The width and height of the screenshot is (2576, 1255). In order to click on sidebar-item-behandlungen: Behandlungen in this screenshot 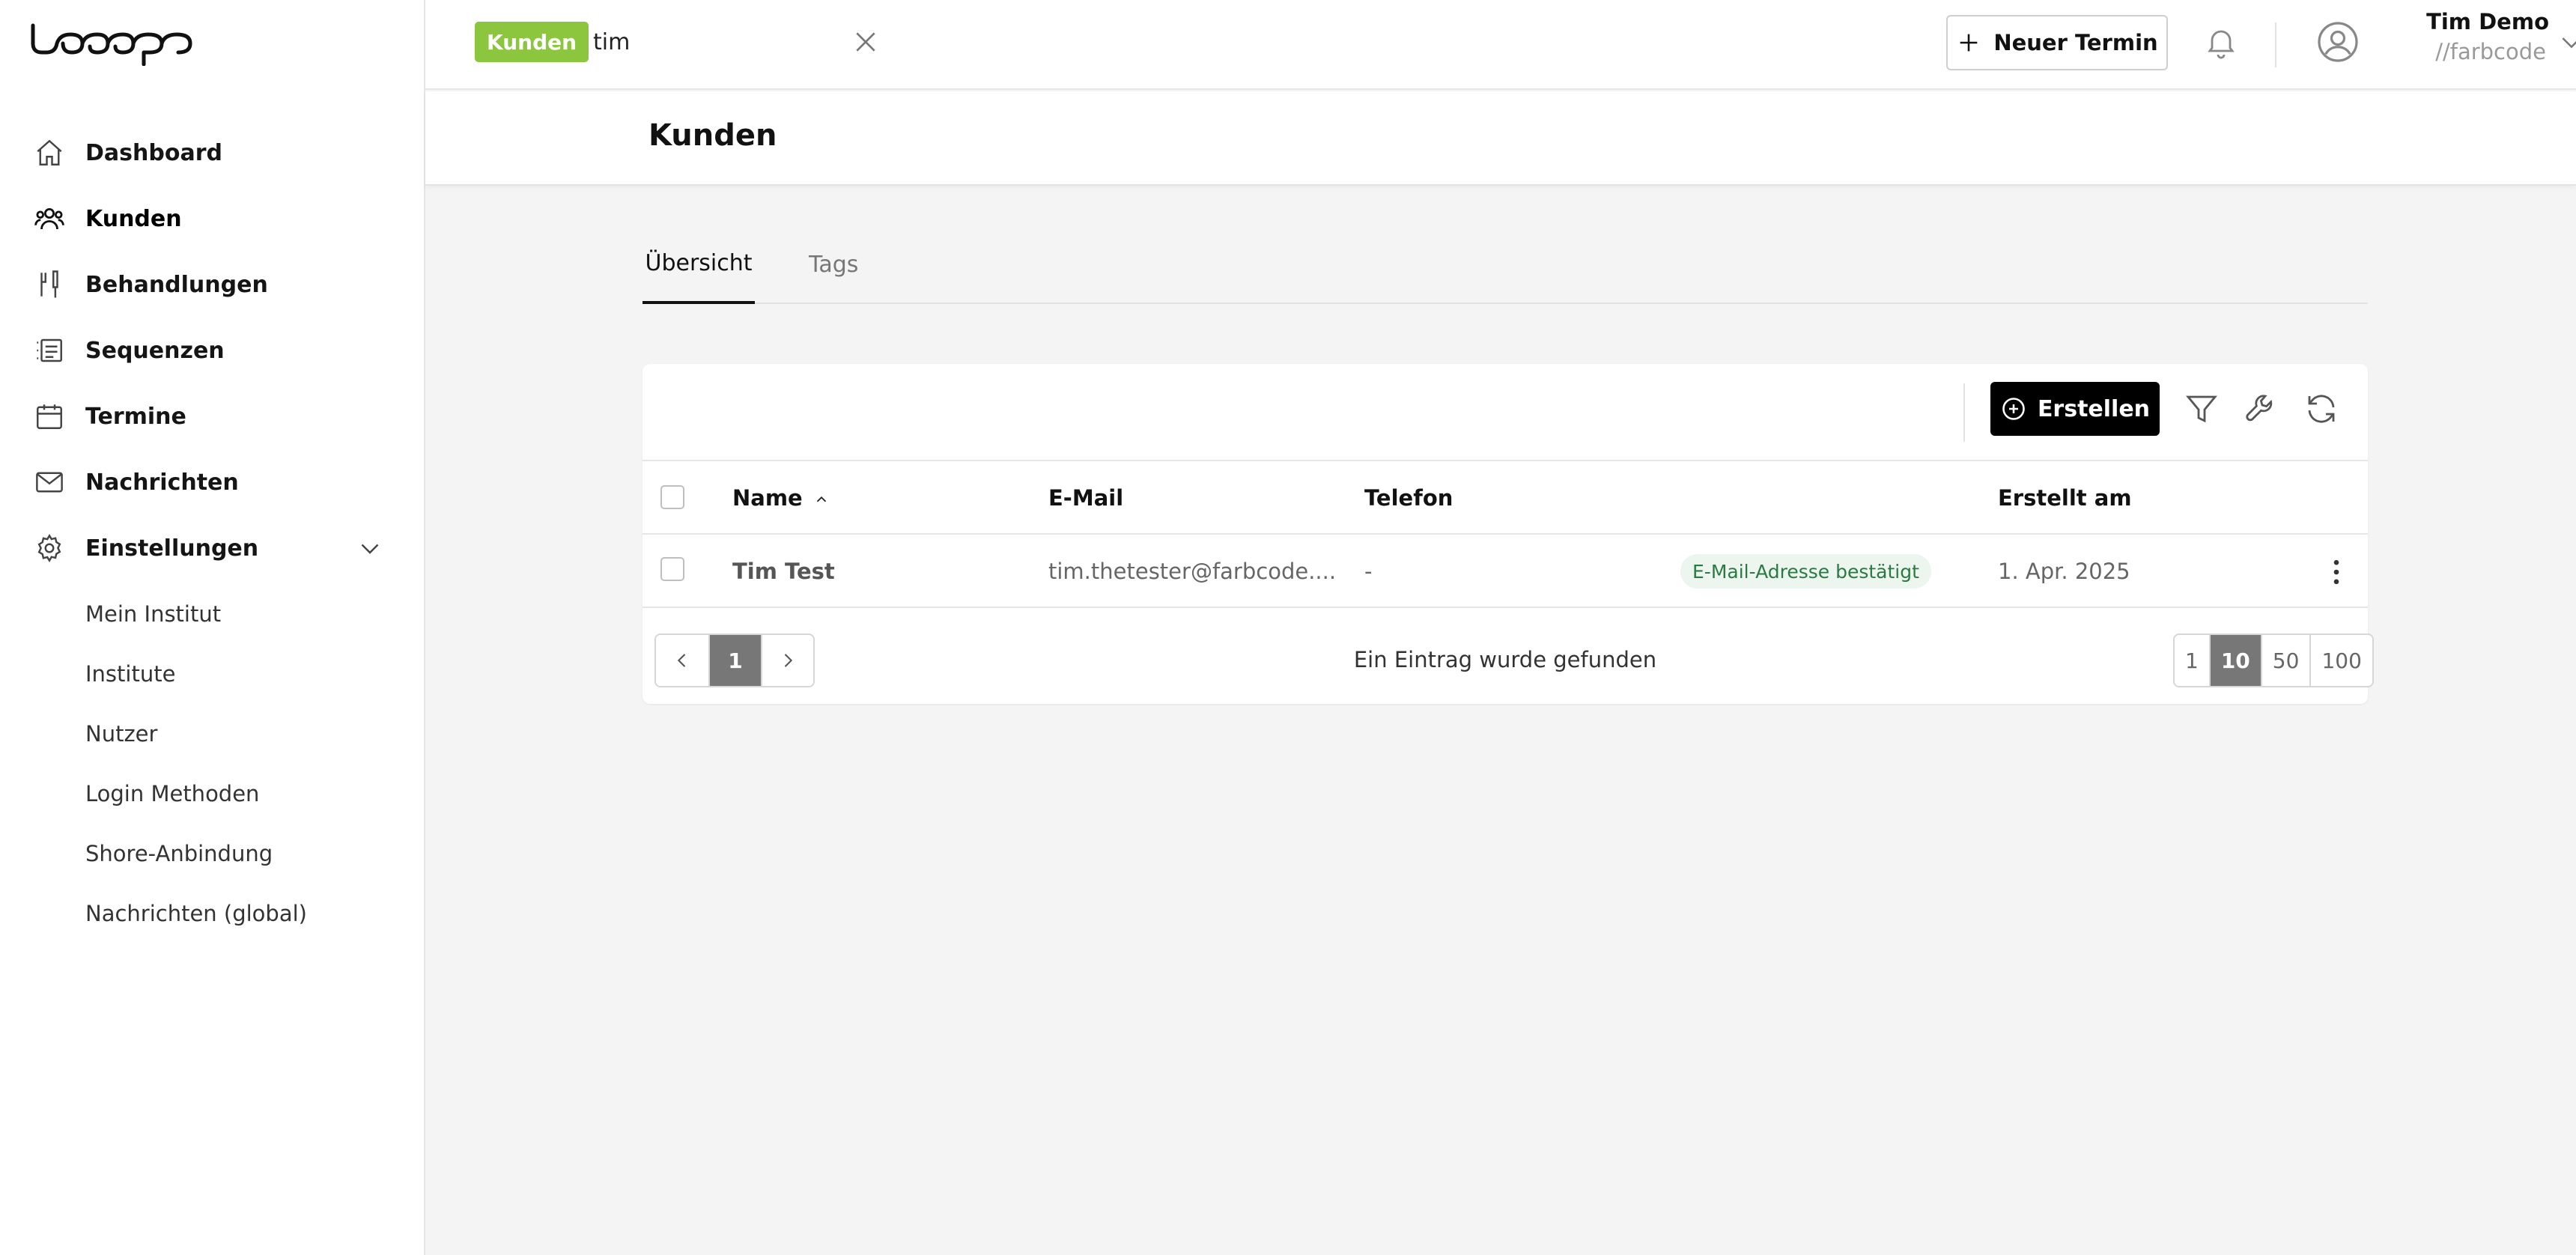, I will do `click(212, 284)`.